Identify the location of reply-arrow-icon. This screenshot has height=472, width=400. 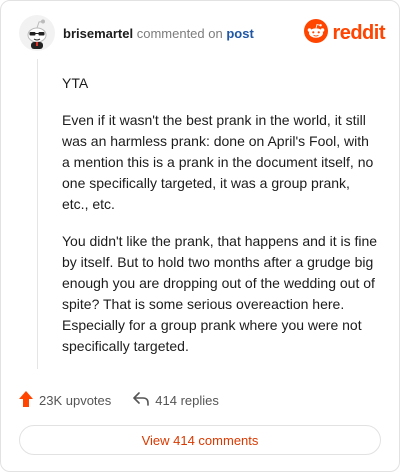
(141, 400).